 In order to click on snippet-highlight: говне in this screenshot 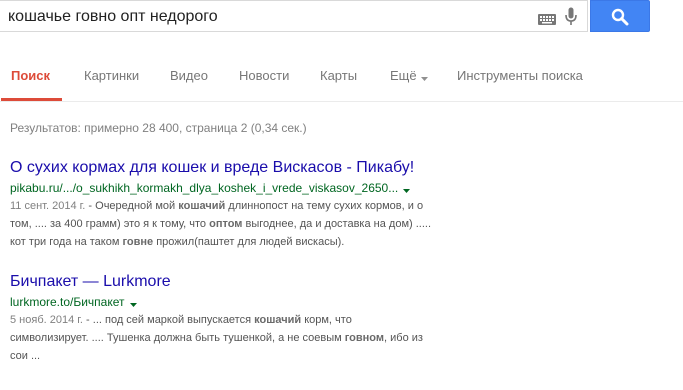, I will do `click(138, 241)`.